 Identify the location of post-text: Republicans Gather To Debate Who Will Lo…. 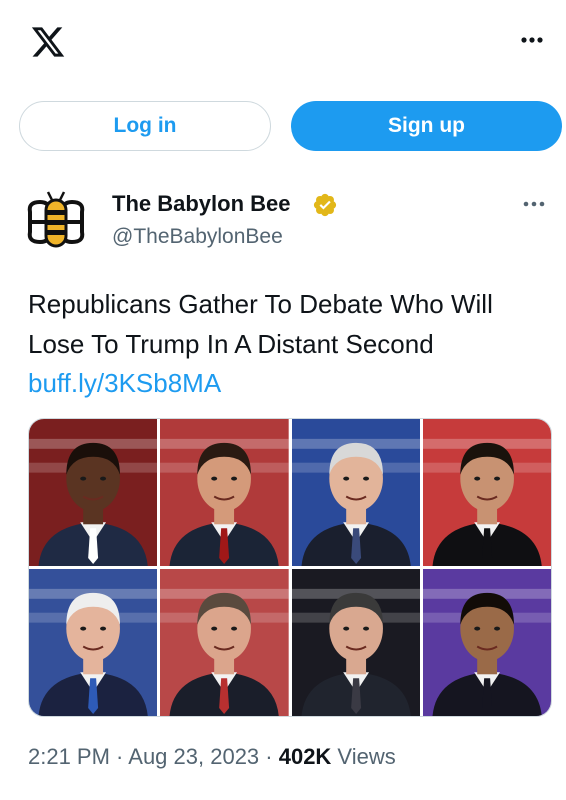
(260, 324).